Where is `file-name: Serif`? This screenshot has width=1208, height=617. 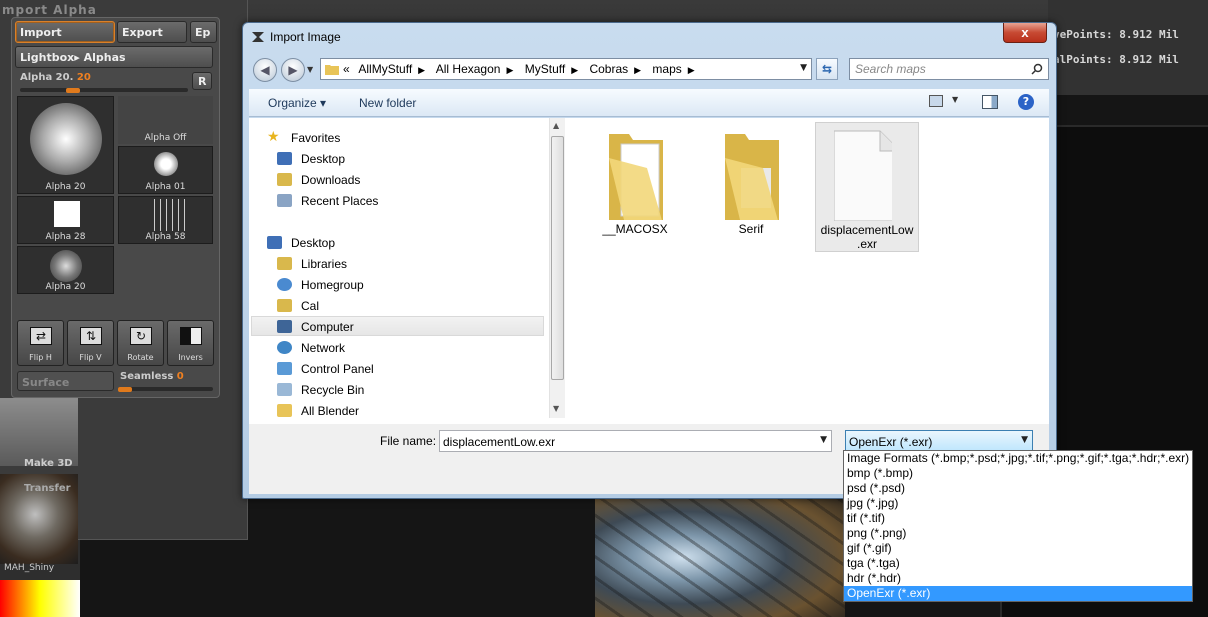
file-name: Serif is located at coordinates (751, 229).